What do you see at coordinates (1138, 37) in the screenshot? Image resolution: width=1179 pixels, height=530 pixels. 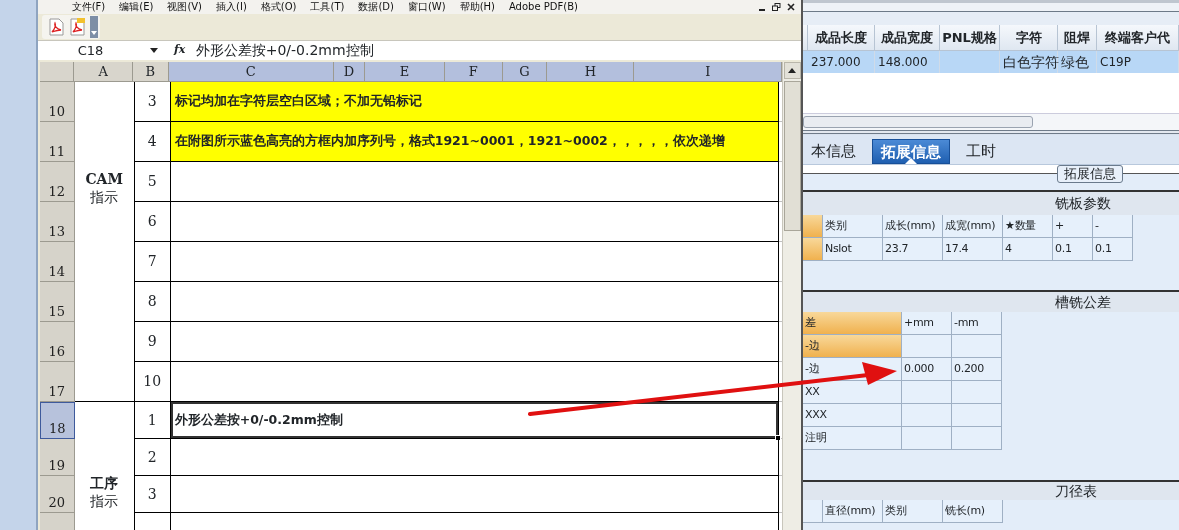 I see `column-header: 终端客户代` at bounding box center [1138, 37].